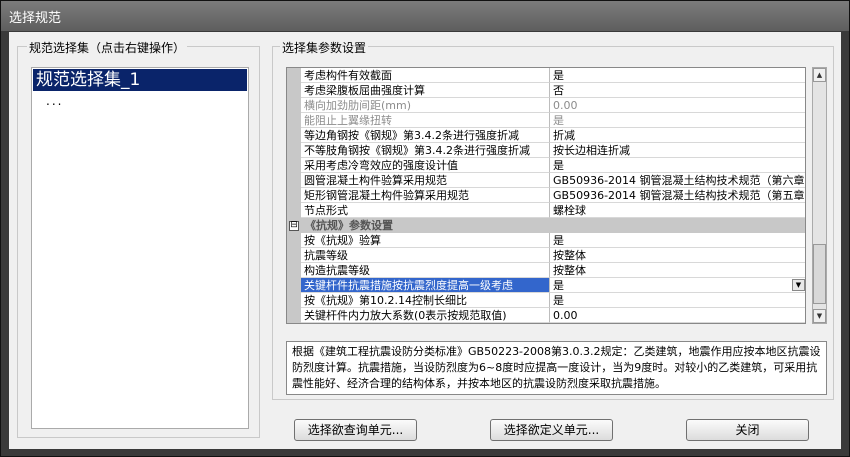 The height and width of the screenshot is (457, 850). What do you see at coordinates (425, 105) in the screenshot?
I see `property-name: 横向加劲肋间距(mm)` at bounding box center [425, 105].